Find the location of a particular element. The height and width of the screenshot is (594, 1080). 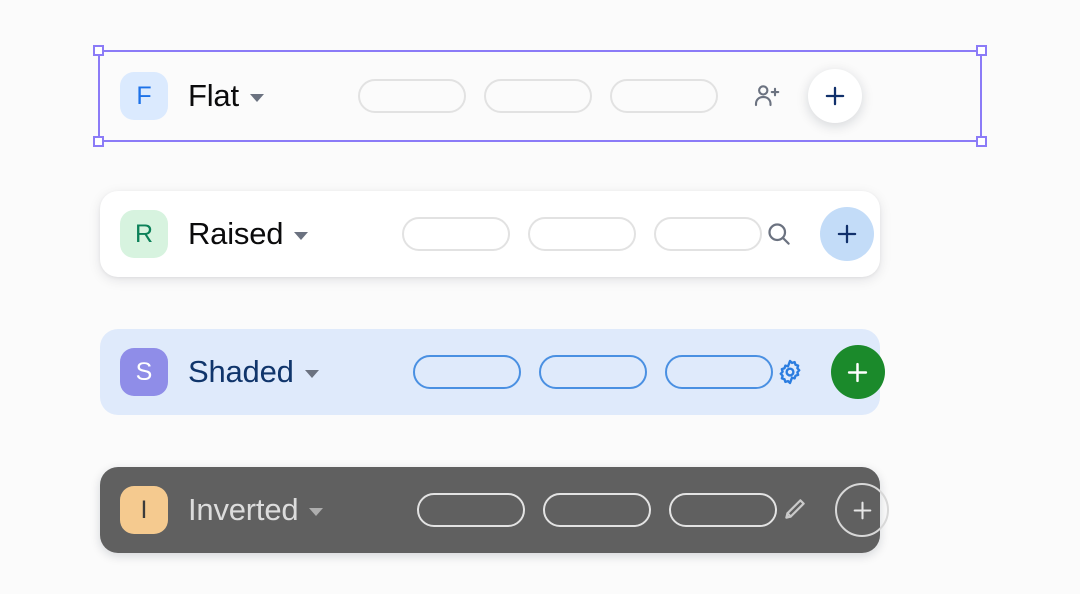

row-shaded: S Shaded is located at coordinates (492, 372).